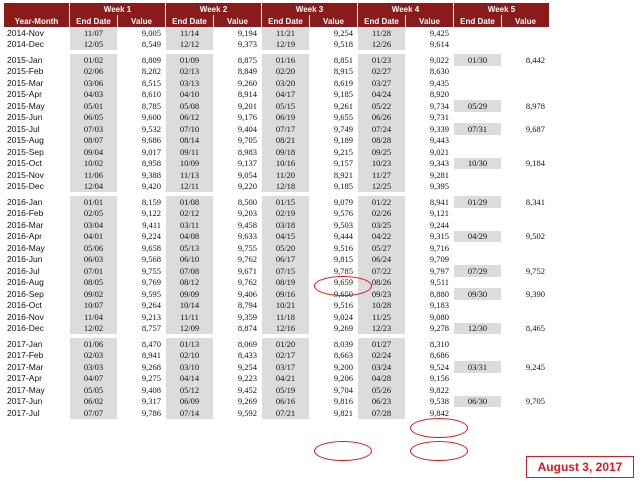 The width and height of the screenshot is (640, 488). I want to click on cell-year-month: 2016-May, so click(26, 247).